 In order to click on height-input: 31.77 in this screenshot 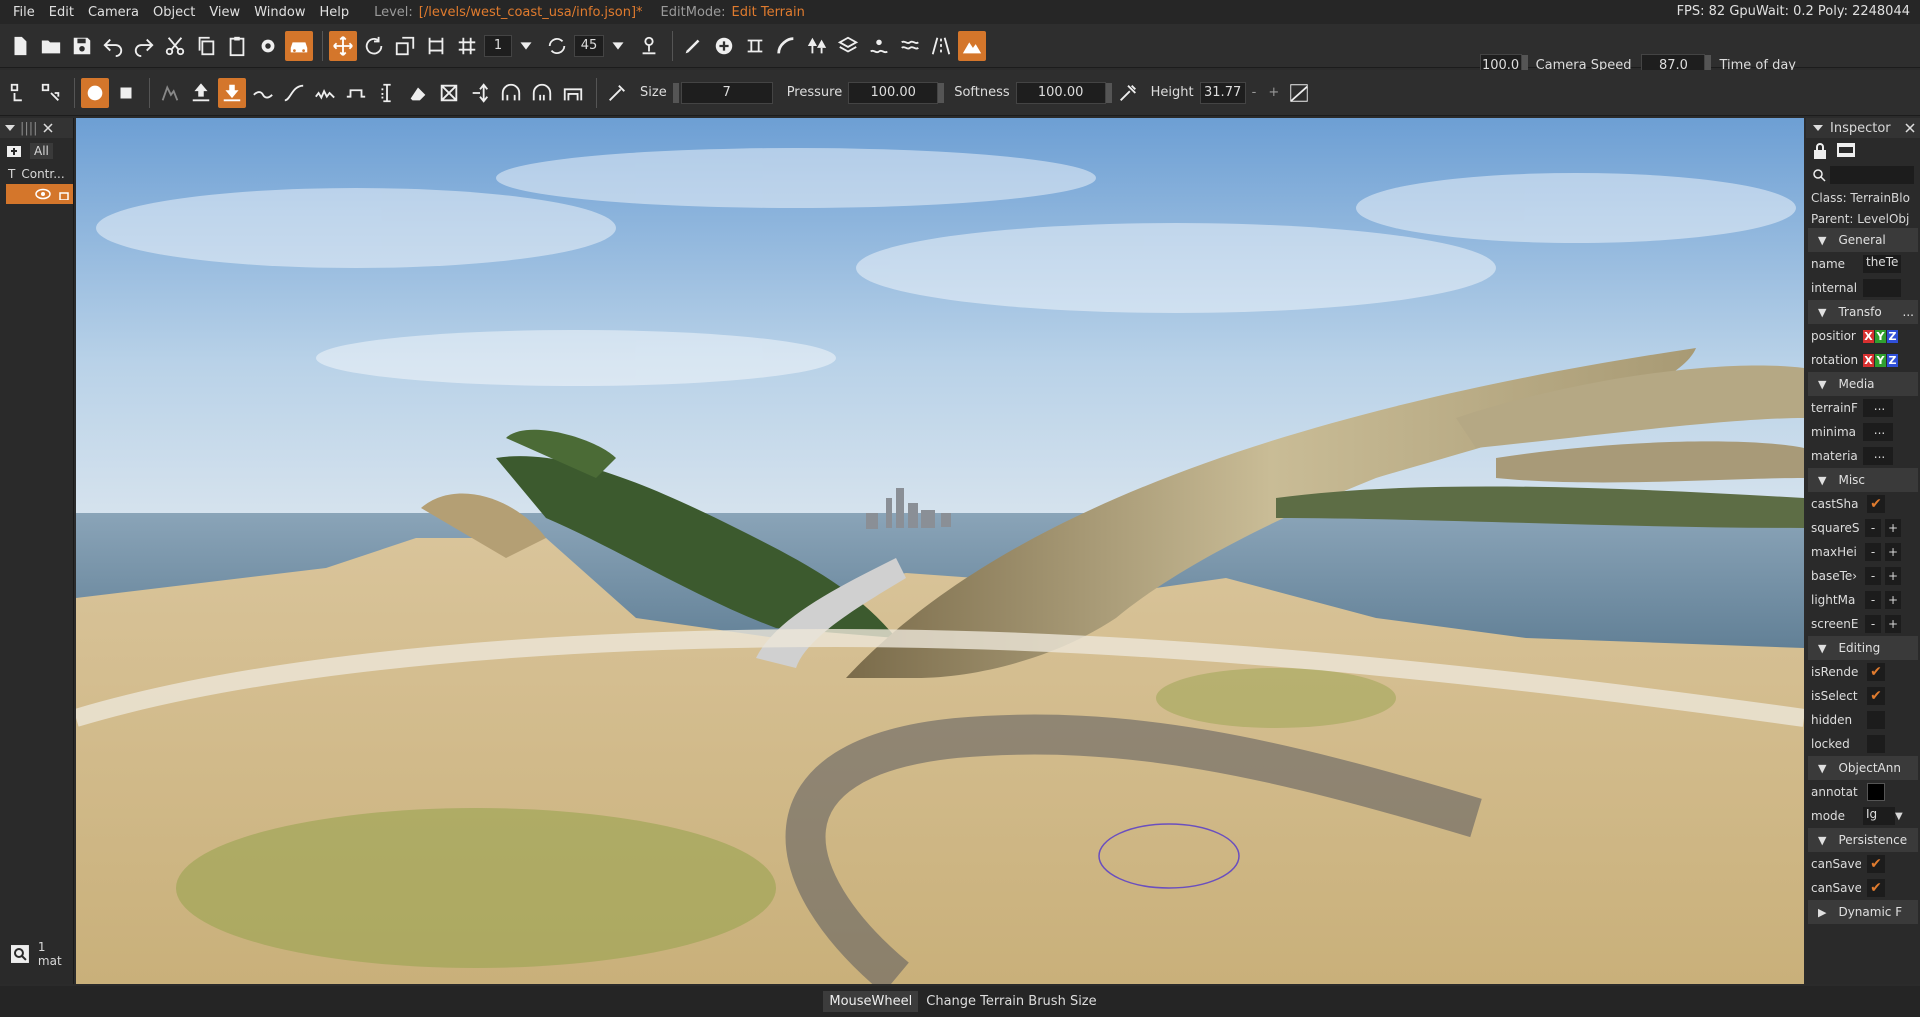, I will do `click(1222, 92)`.